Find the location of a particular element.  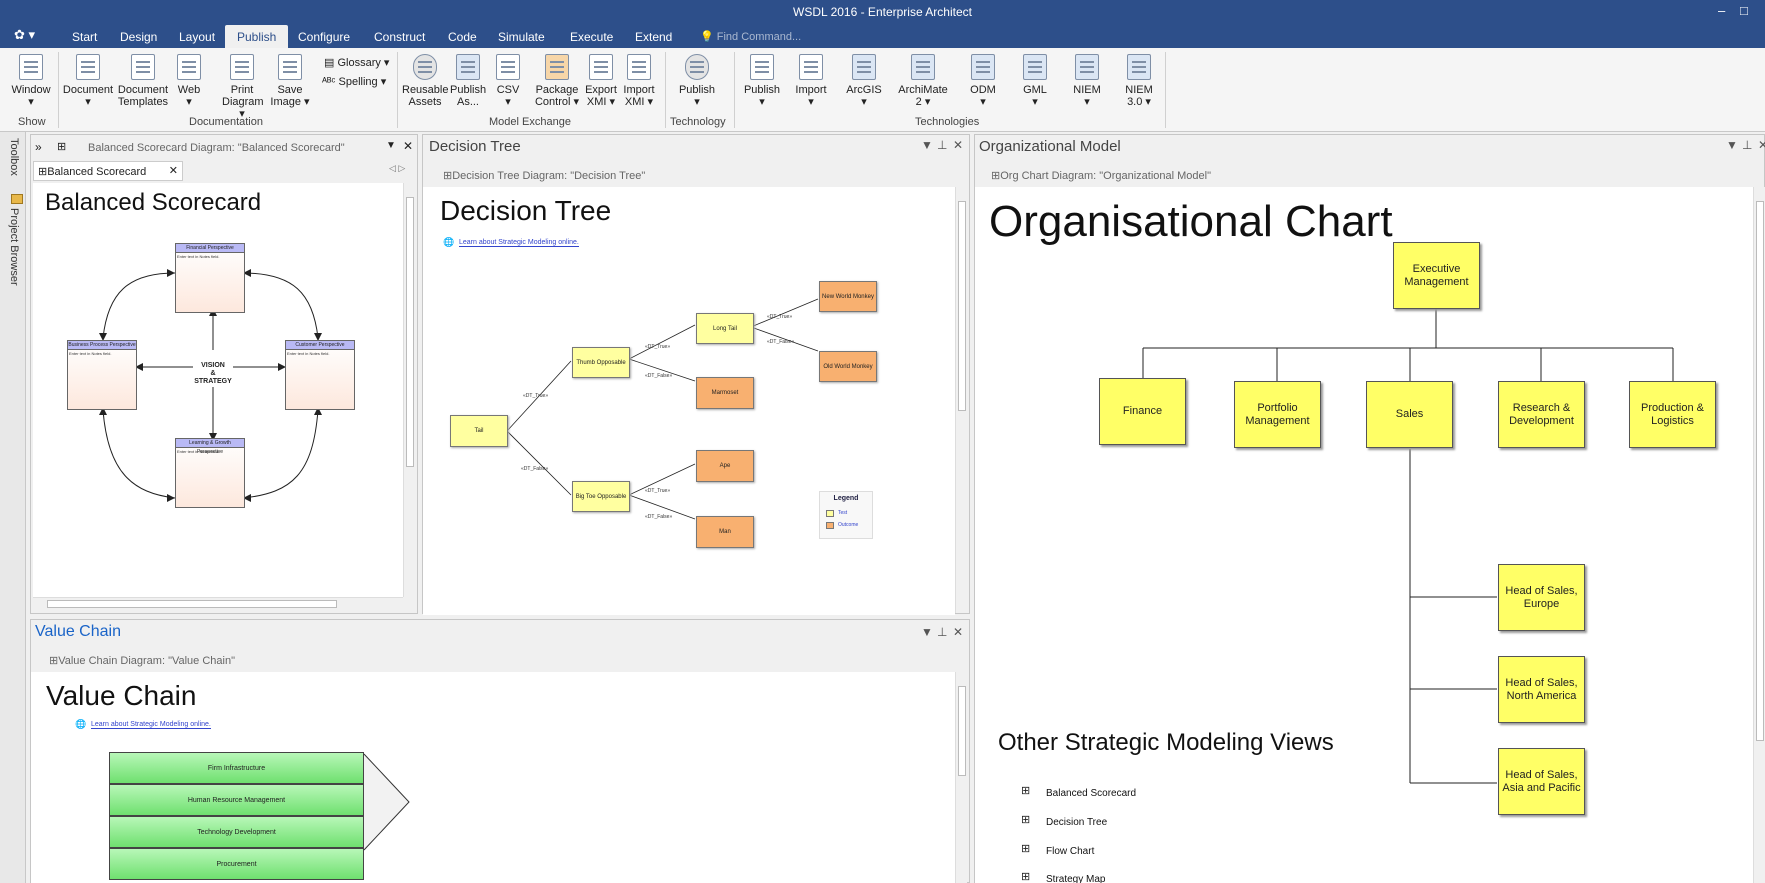

other-view-balanced: Balanced Scorecard is located at coordinates (1091, 793).